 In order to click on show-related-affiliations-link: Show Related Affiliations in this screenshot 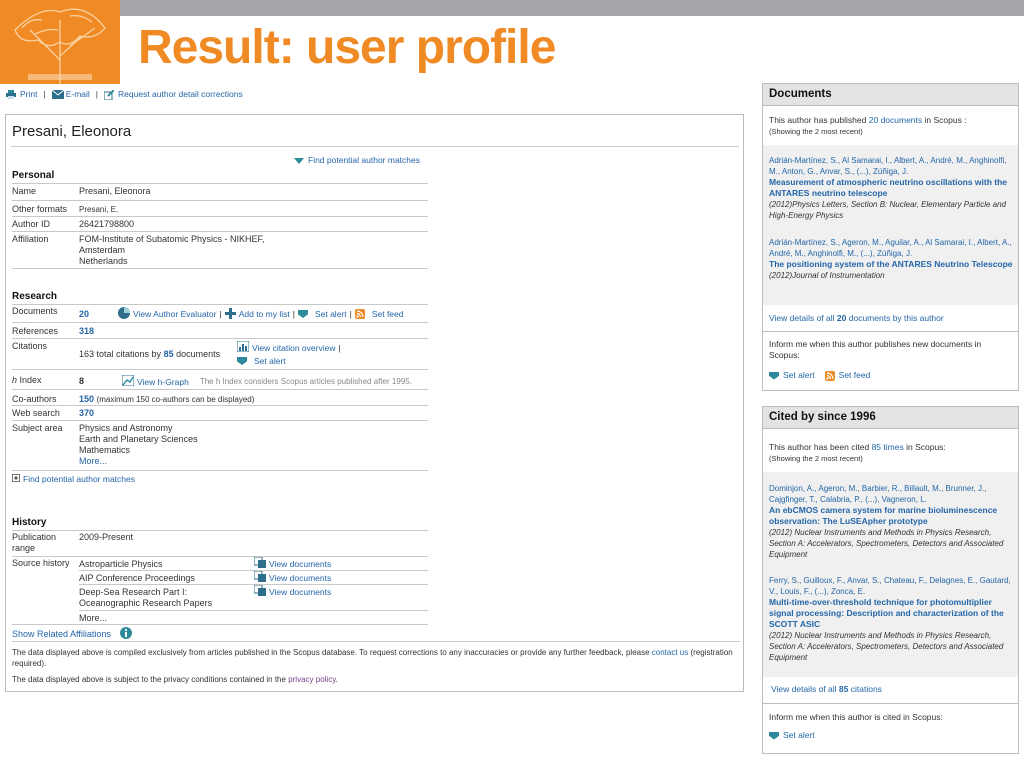, I will do `click(61, 634)`.